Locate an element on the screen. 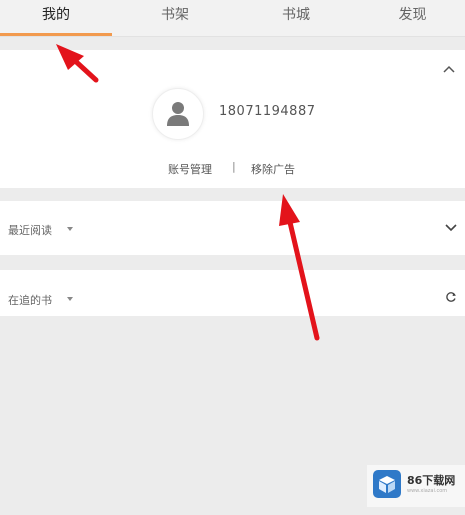 Image resolution: width=465 pixels, height=515 pixels. annotation-arrow-remove-ads is located at coordinates (299, 267).